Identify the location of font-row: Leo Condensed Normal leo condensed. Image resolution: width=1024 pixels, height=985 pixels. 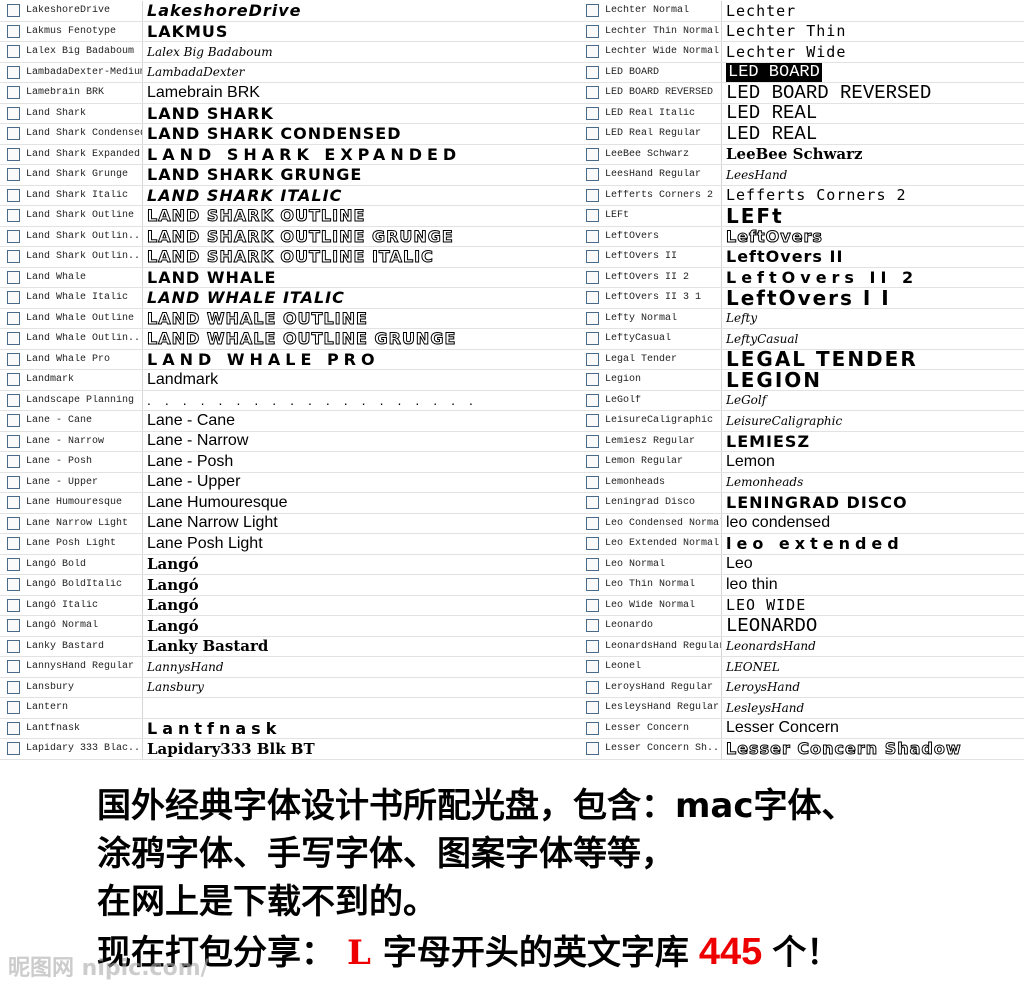
(801, 523).